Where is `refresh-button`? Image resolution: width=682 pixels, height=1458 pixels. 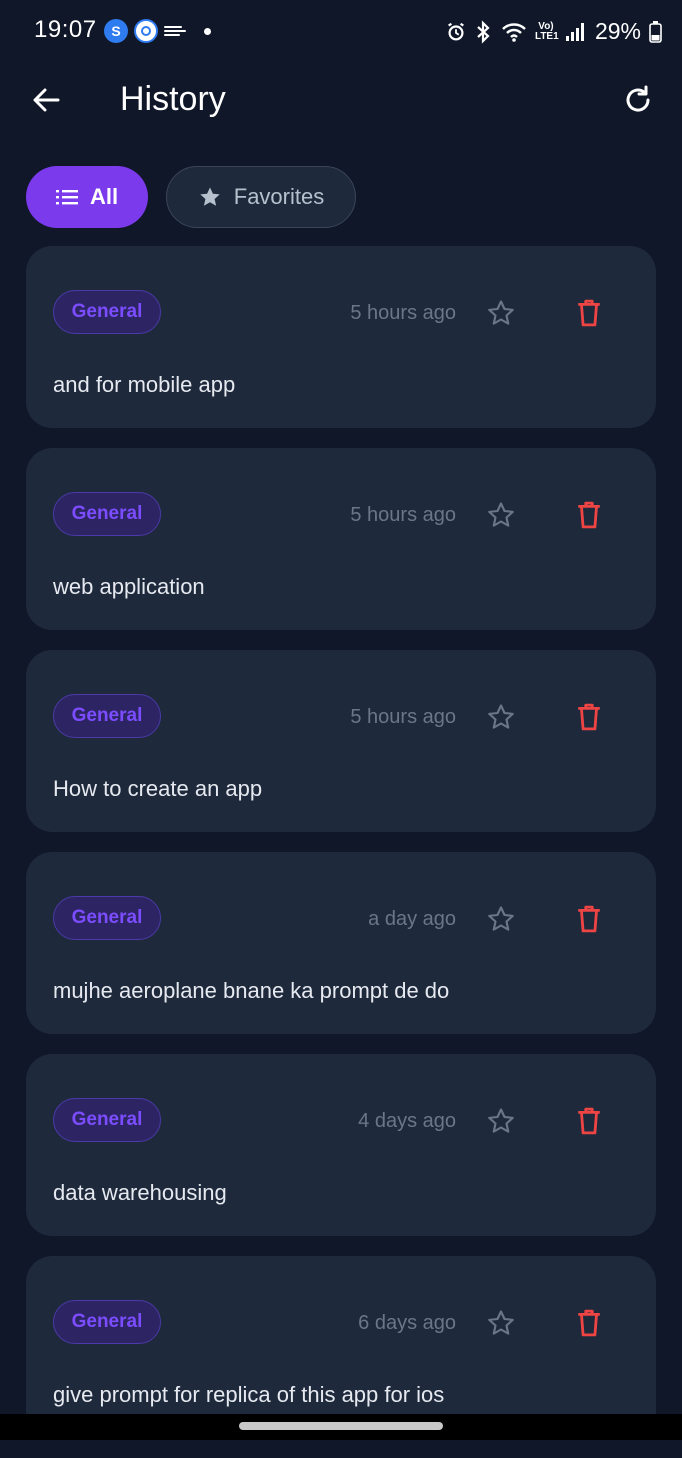 refresh-button is located at coordinates (638, 100).